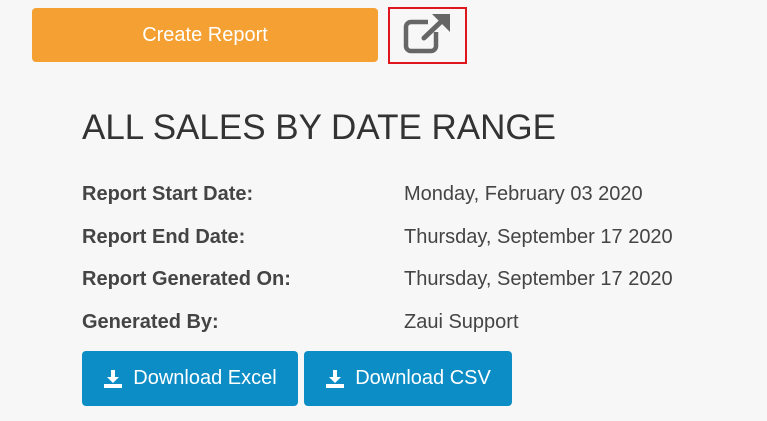 This screenshot has width=767, height=421. I want to click on create-report-button: Create Report, so click(205, 35).